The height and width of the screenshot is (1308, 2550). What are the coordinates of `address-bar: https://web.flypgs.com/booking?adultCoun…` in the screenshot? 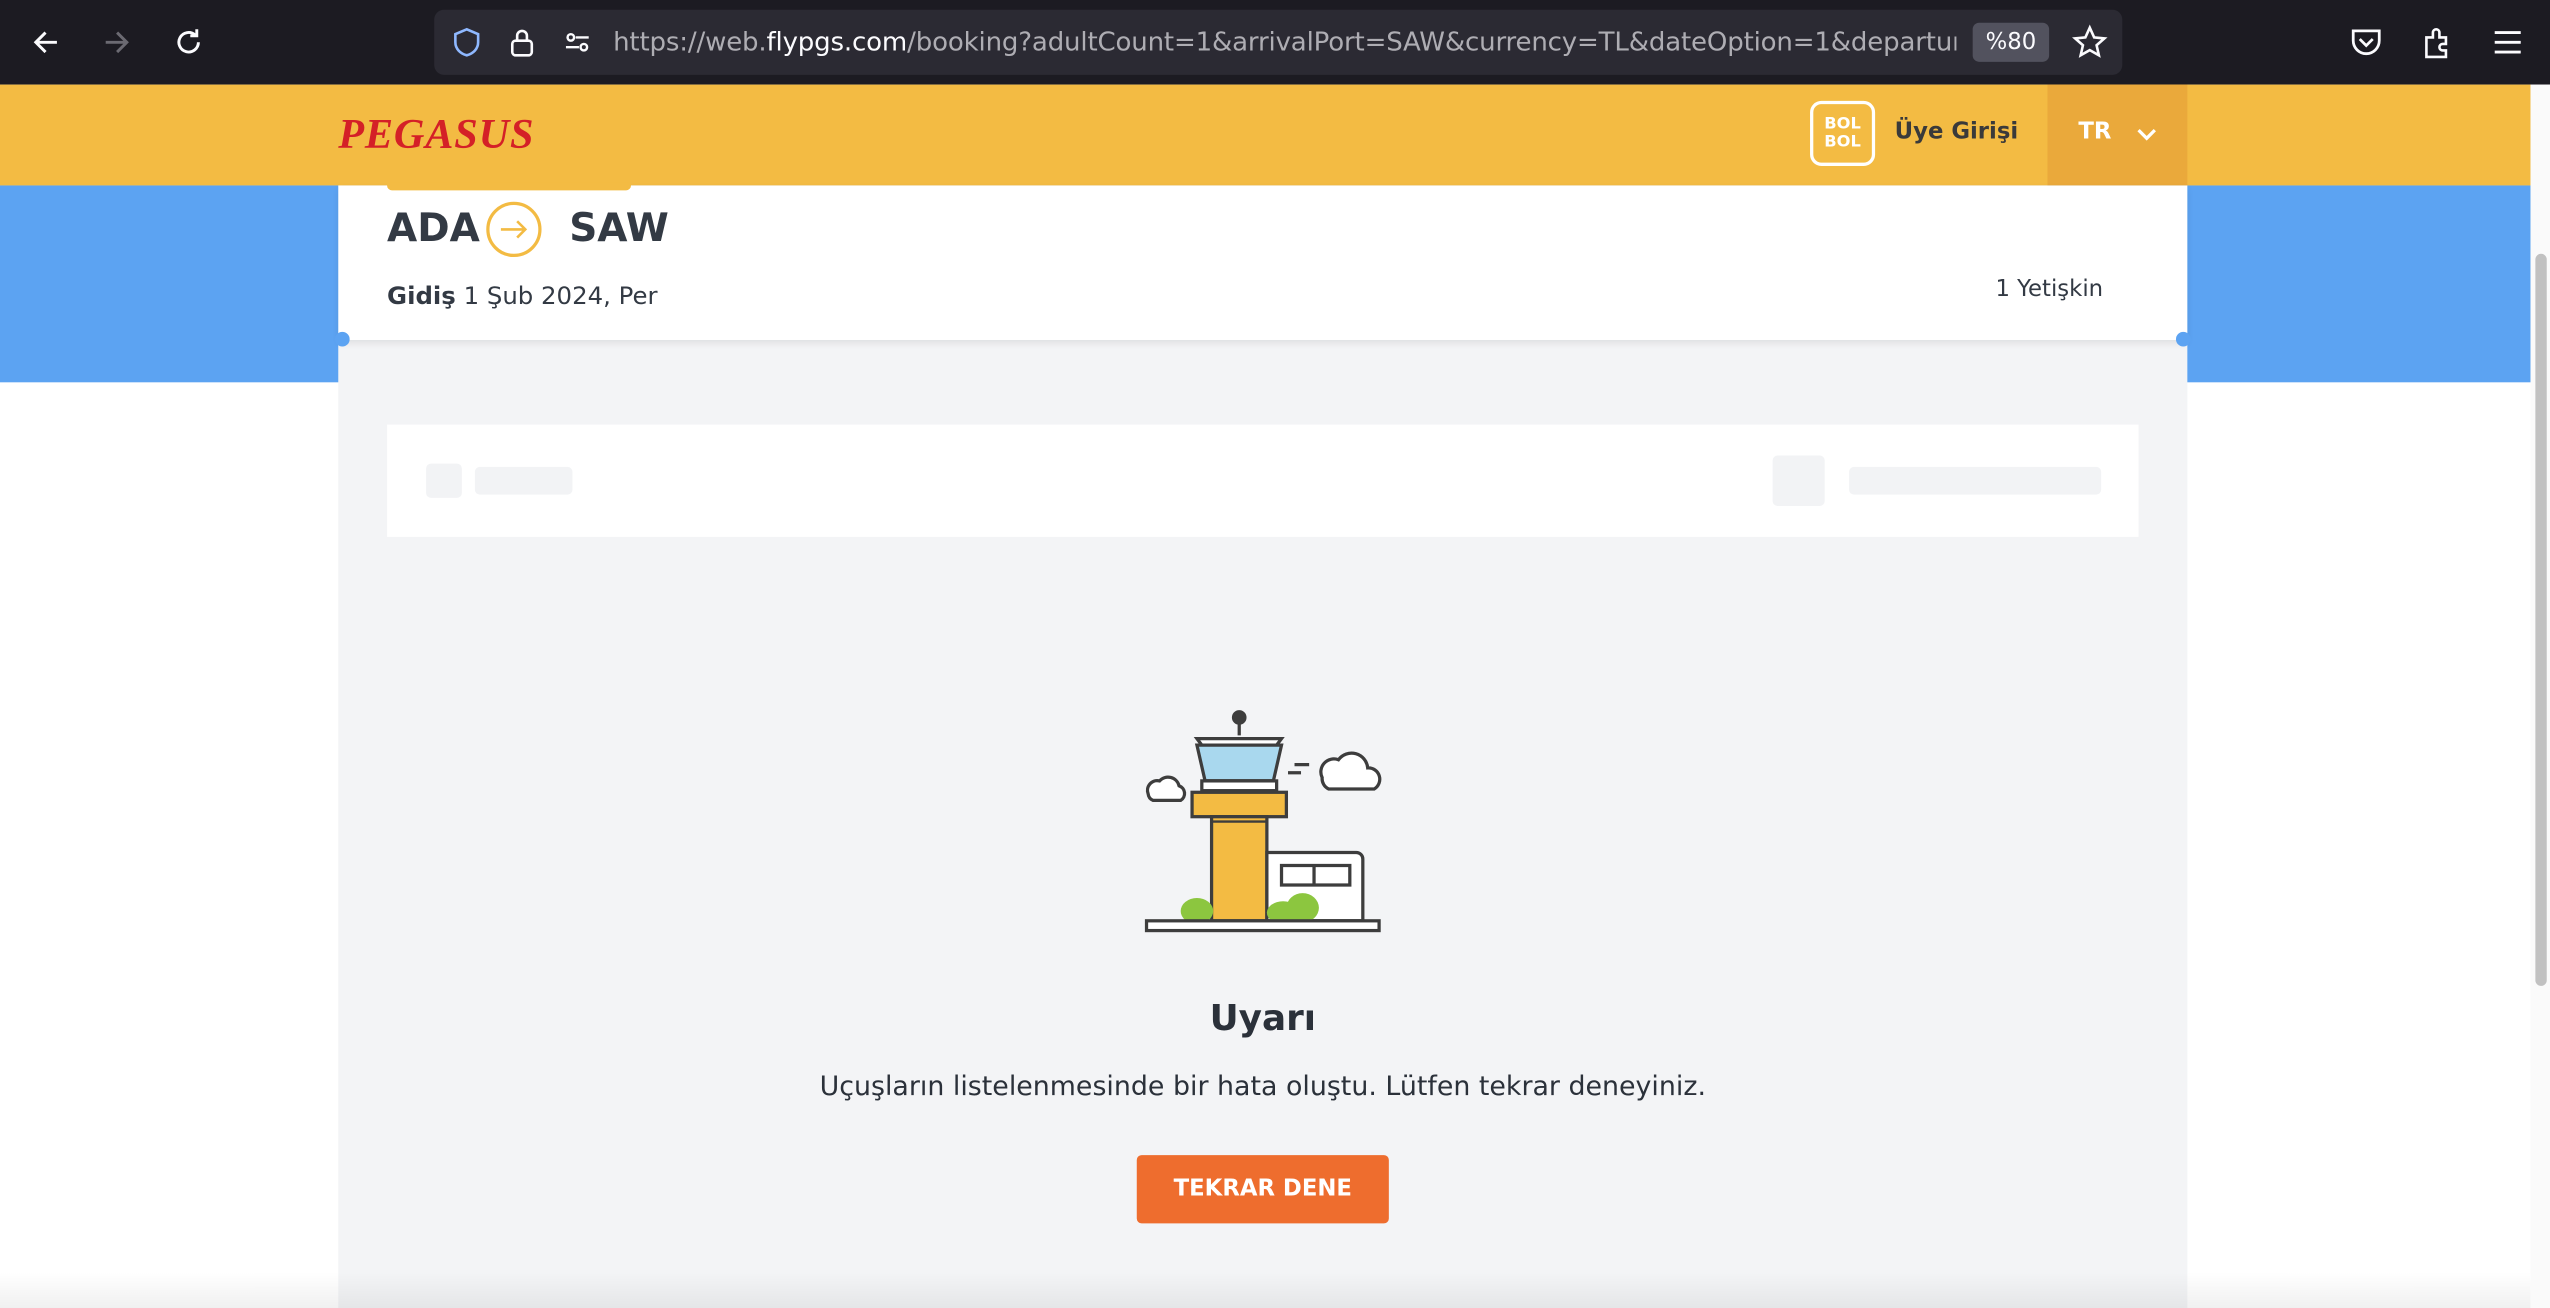 It's located at (1278, 42).